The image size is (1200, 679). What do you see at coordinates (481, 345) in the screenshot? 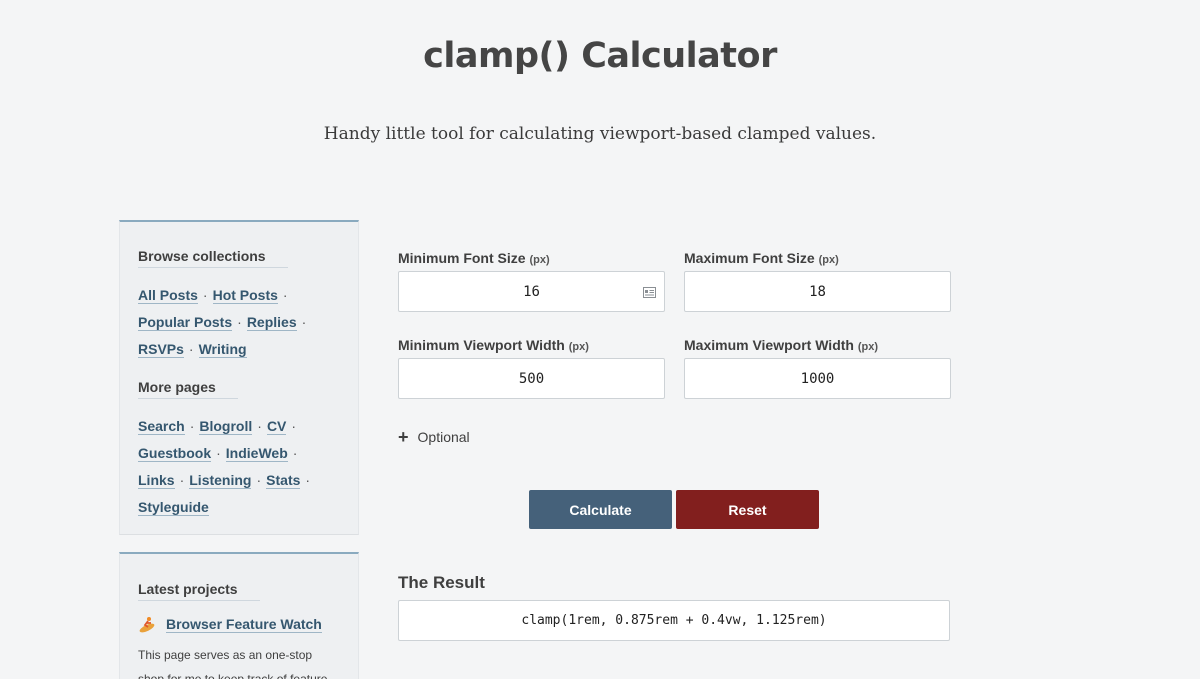
I see `min-viewport-width-label-text: Minimum Viewport Width` at bounding box center [481, 345].